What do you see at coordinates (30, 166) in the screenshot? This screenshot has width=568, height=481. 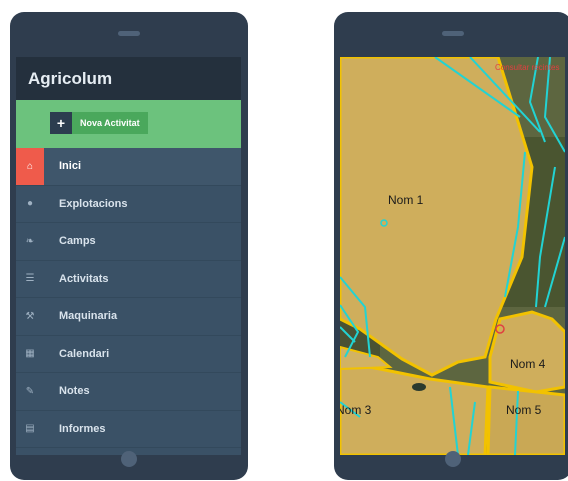 I see `home-icon: ⌂` at bounding box center [30, 166].